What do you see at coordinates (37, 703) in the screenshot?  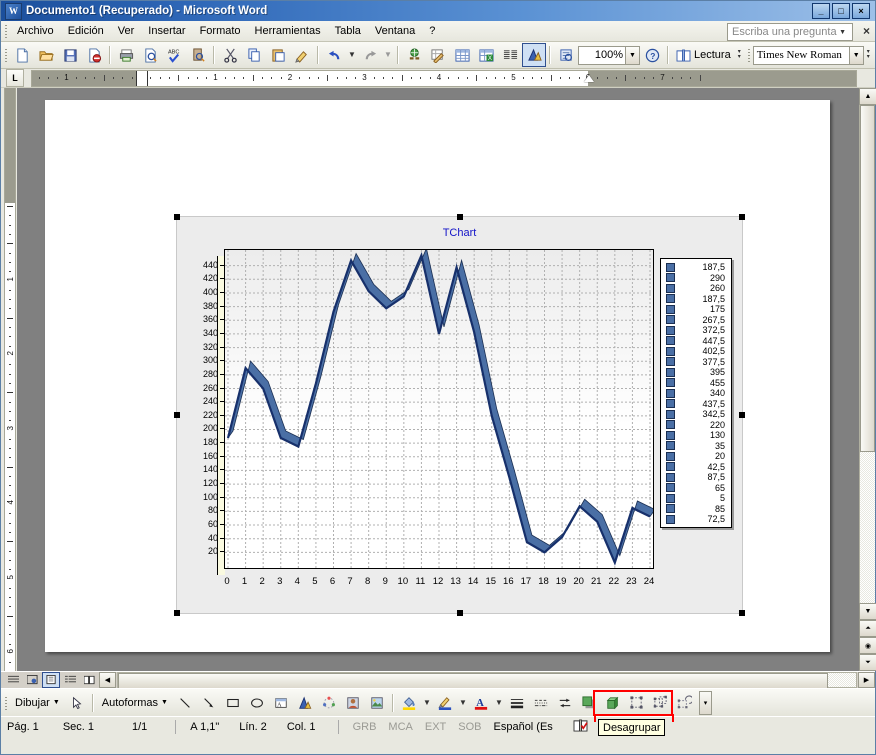 I see `draw-menu-button: Dibujar ▼` at bounding box center [37, 703].